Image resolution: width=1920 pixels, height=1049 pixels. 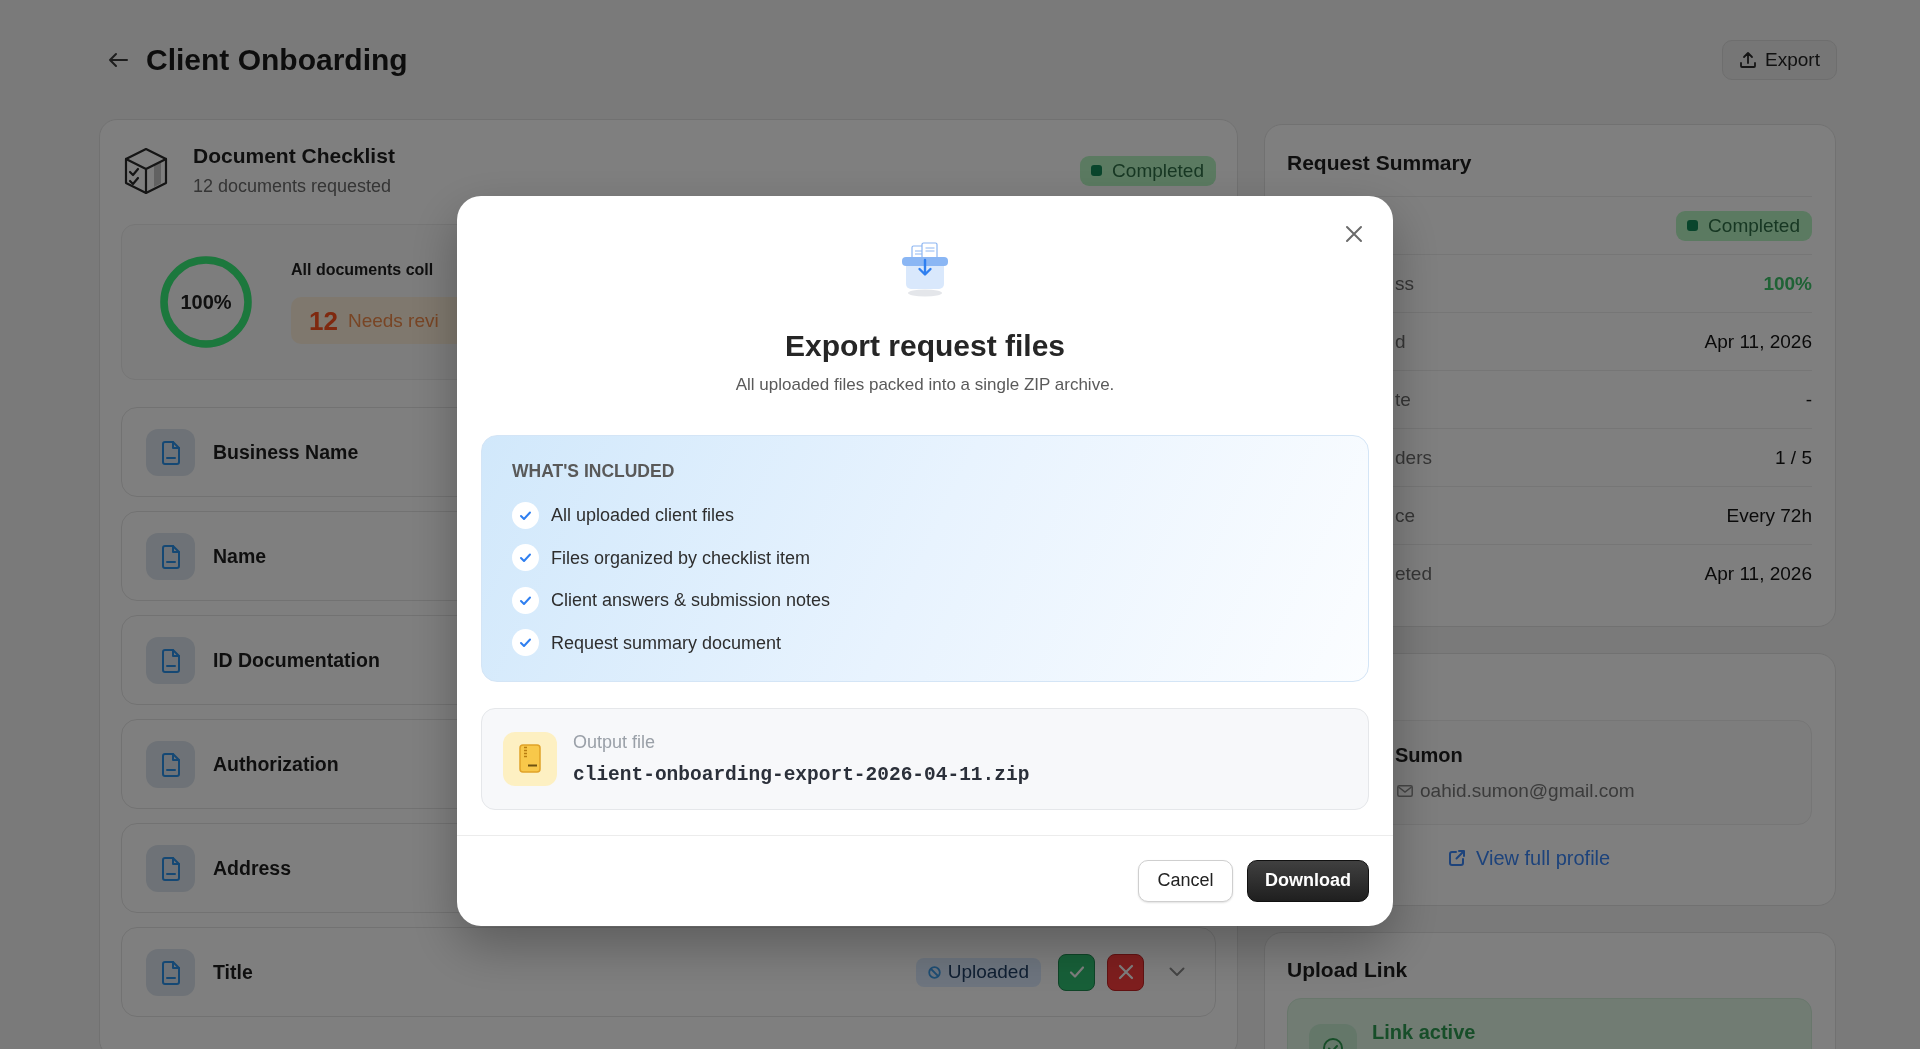 What do you see at coordinates (206, 302) in the screenshot?
I see `progress-percent: 100%` at bounding box center [206, 302].